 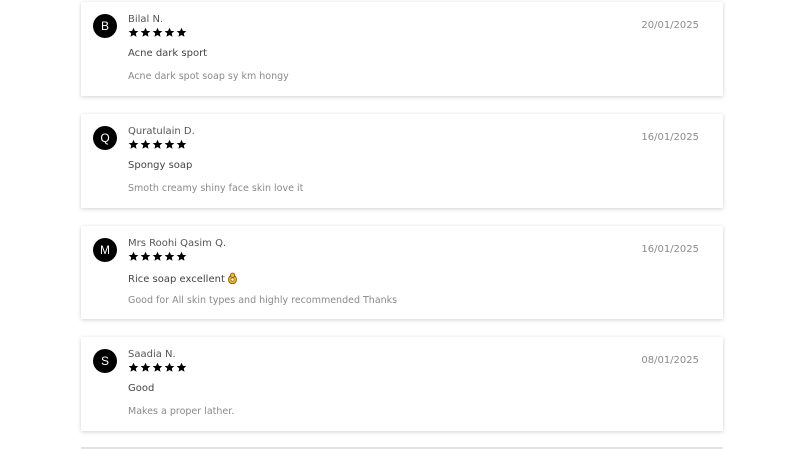 What do you see at coordinates (105, 361) in the screenshot?
I see `avatar: S` at bounding box center [105, 361].